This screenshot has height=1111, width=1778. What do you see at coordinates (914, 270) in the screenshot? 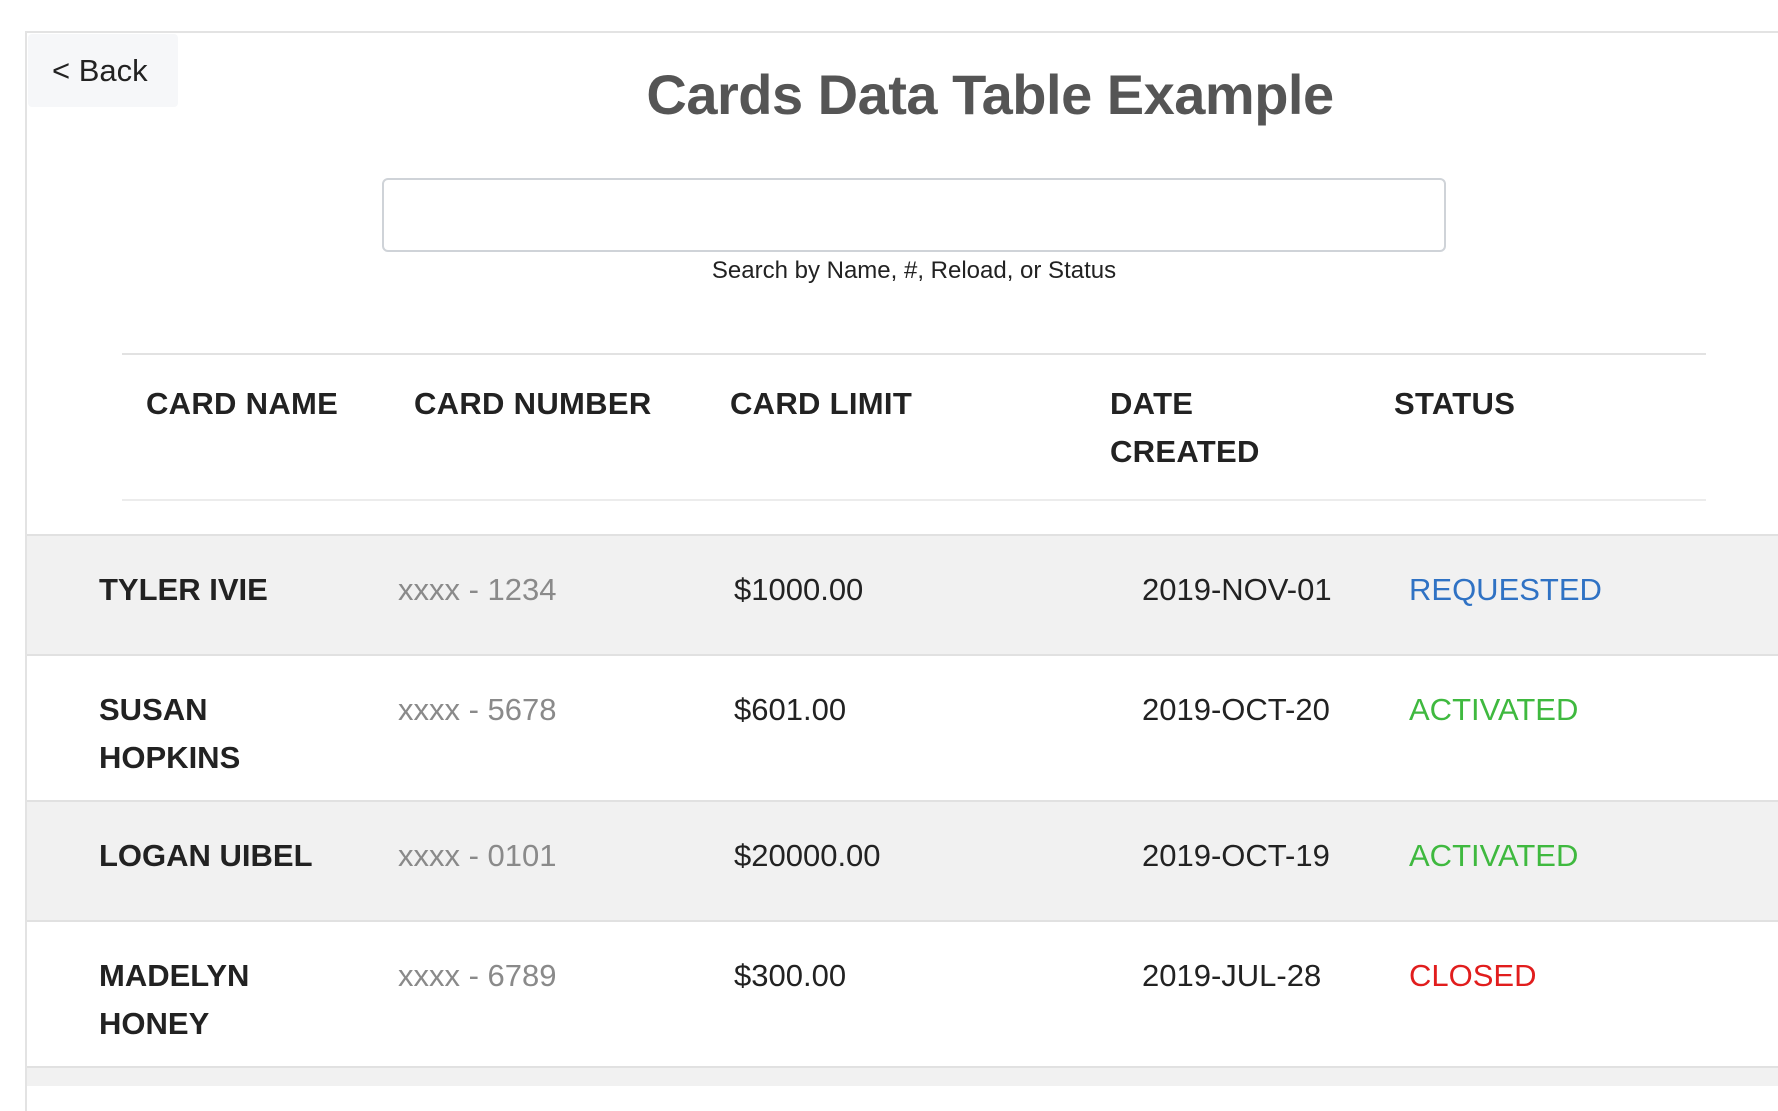
I see `search-hint: Search by Name, #, Reload, or Status` at bounding box center [914, 270].